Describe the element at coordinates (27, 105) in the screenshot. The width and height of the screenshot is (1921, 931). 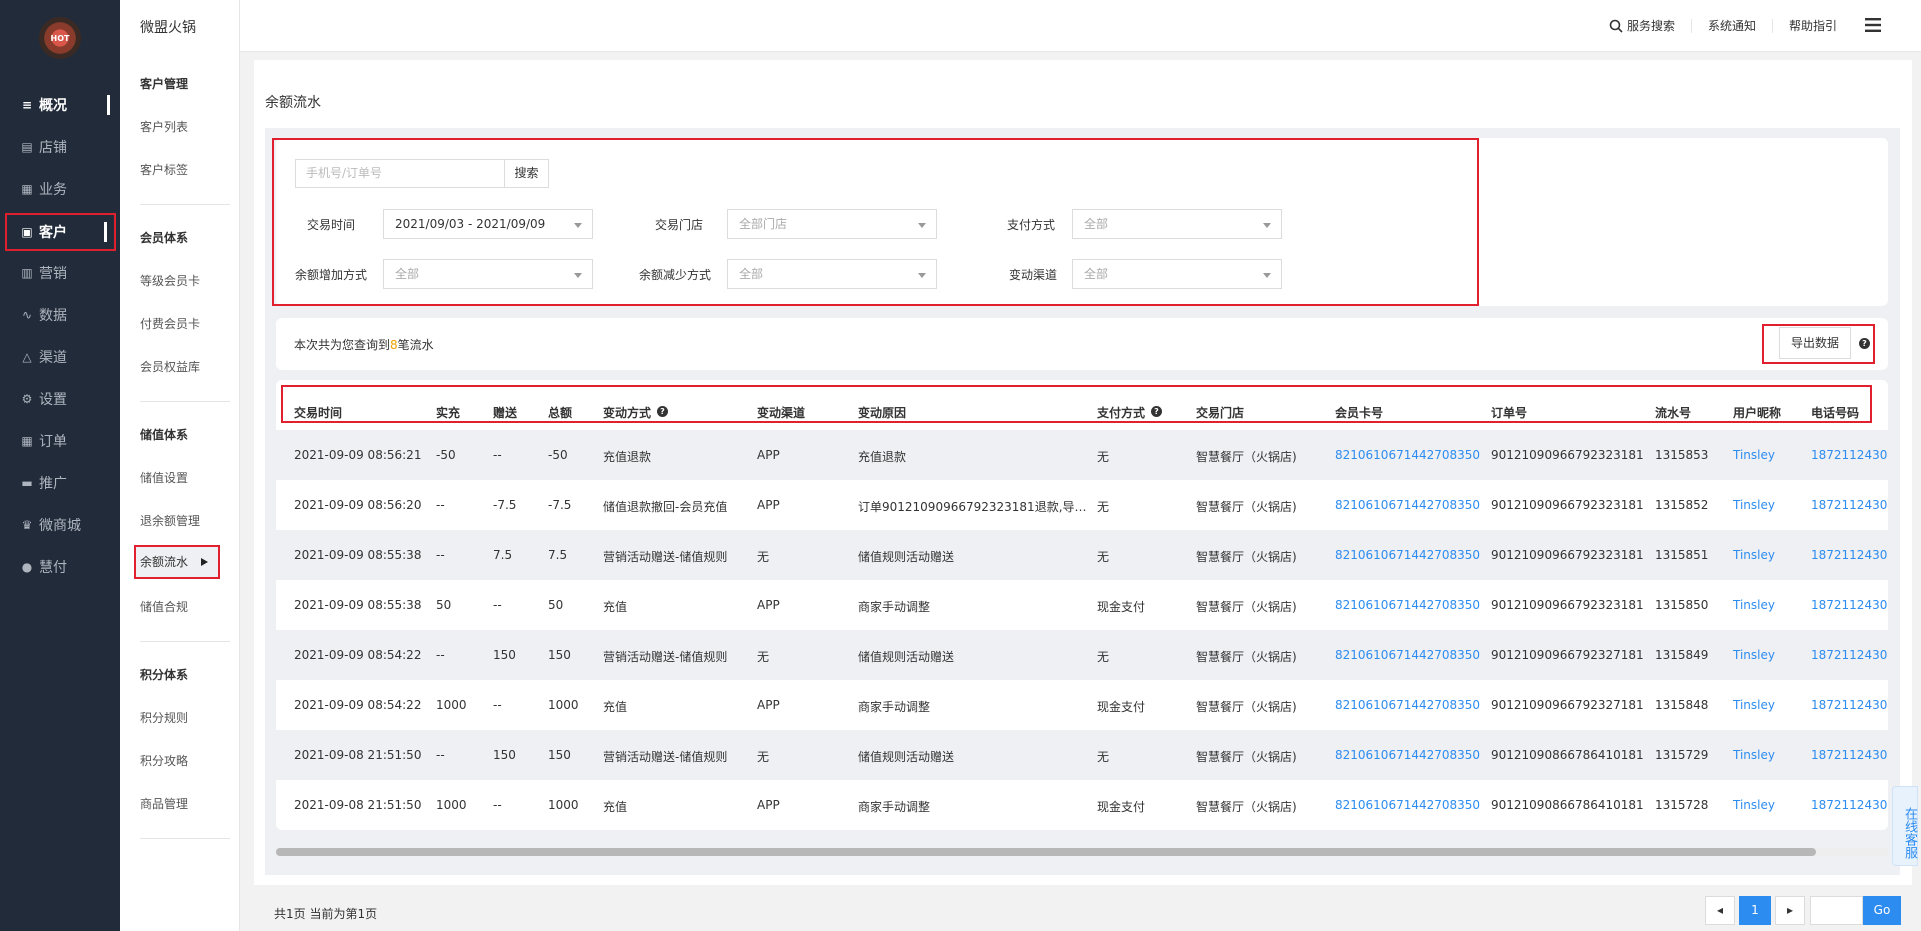
I see `overview-icon: ≡` at that location.